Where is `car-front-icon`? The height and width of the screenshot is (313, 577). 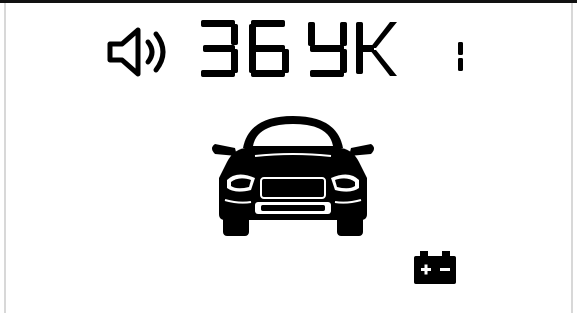 car-front-icon is located at coordinates (293, 176).